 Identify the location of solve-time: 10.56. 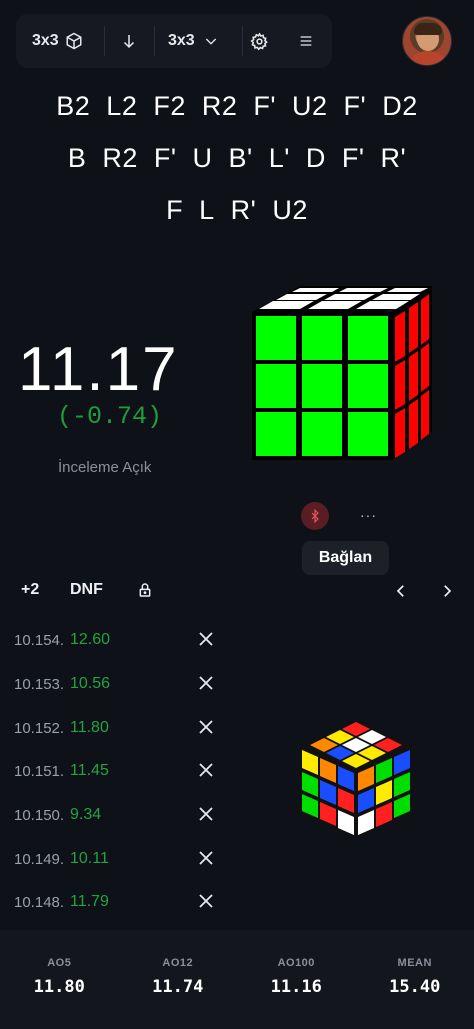
(90, 684).